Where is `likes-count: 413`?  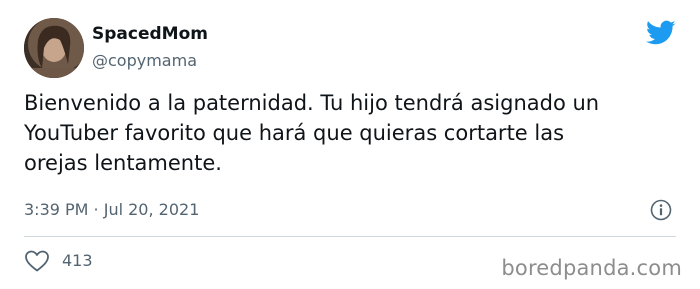
likes-count: 413 is located at coordinates (77, 260).